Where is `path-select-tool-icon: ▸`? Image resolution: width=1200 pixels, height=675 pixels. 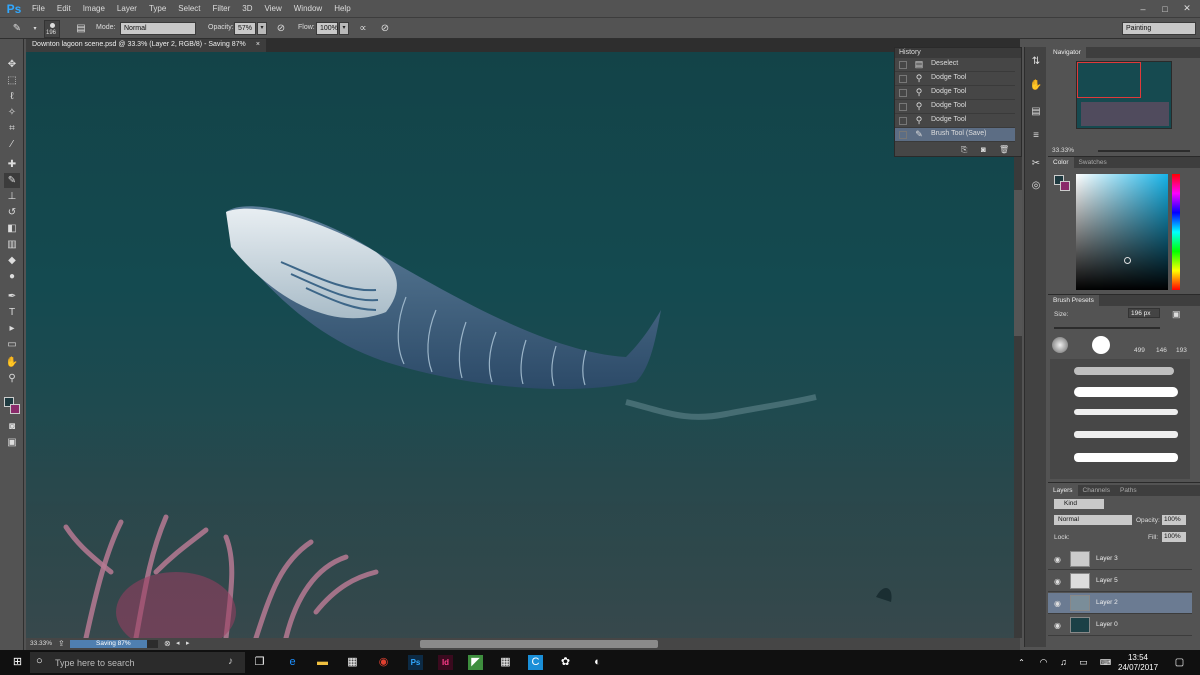
path-select-tool-icon: ▸ is located at coordinates (12, 328).